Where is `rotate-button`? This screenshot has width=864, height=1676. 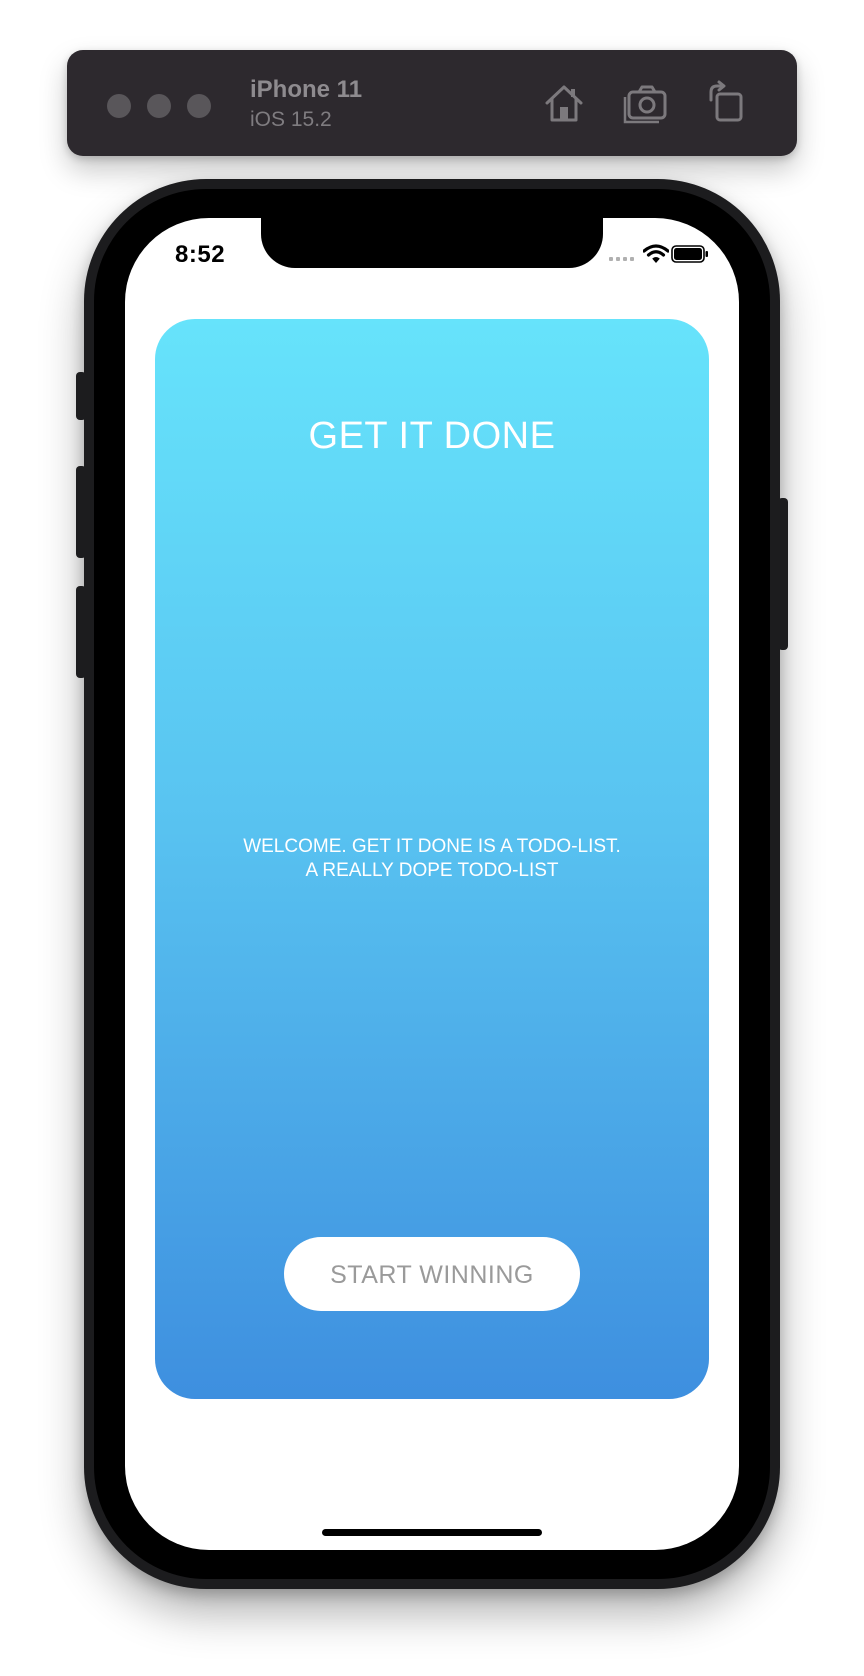 rotate-button is located at coordinates (726, 103).